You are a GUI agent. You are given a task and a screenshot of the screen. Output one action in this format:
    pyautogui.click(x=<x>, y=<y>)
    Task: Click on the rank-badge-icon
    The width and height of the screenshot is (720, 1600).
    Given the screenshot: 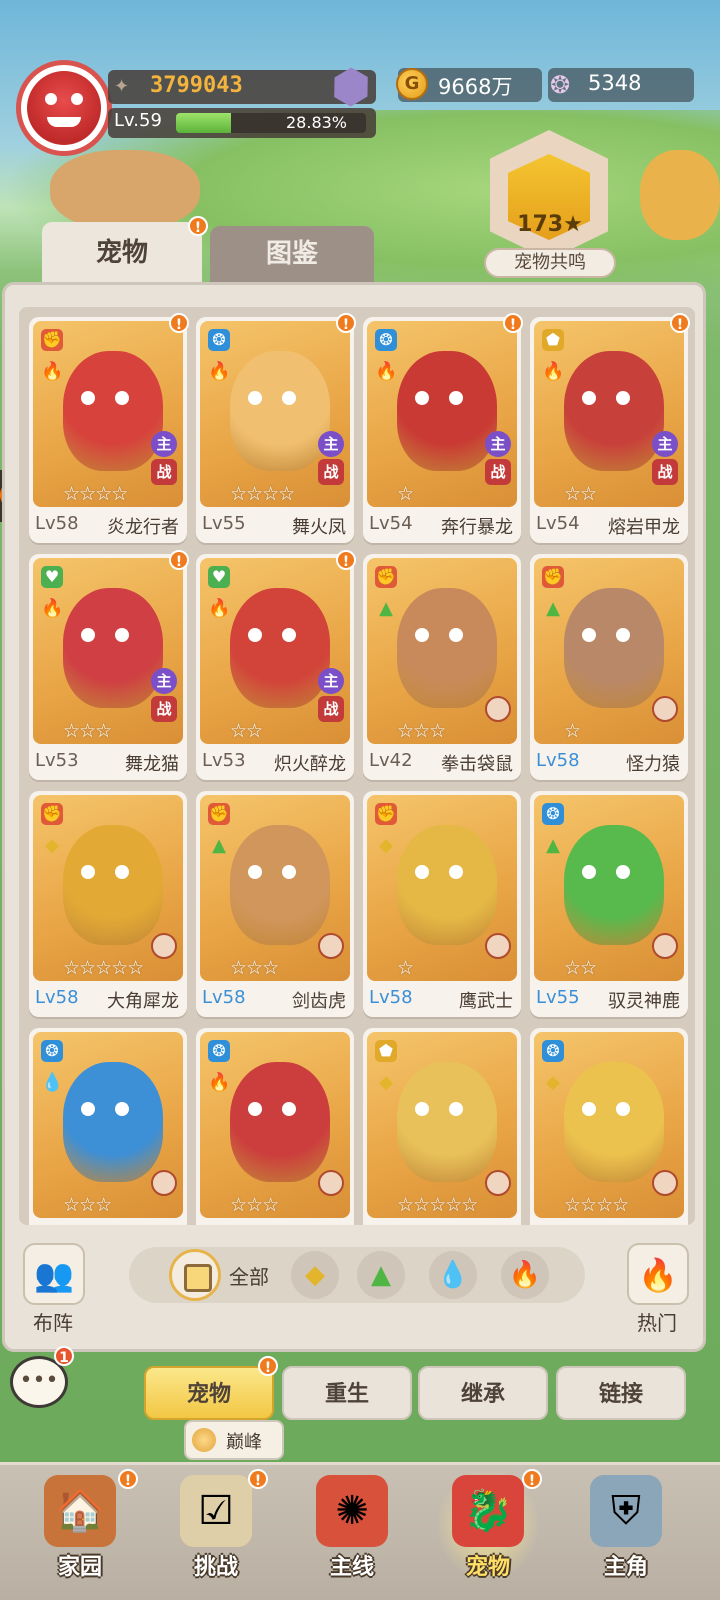 What is the action you would take?
    pyautogui.click(x=351, y=87)
    